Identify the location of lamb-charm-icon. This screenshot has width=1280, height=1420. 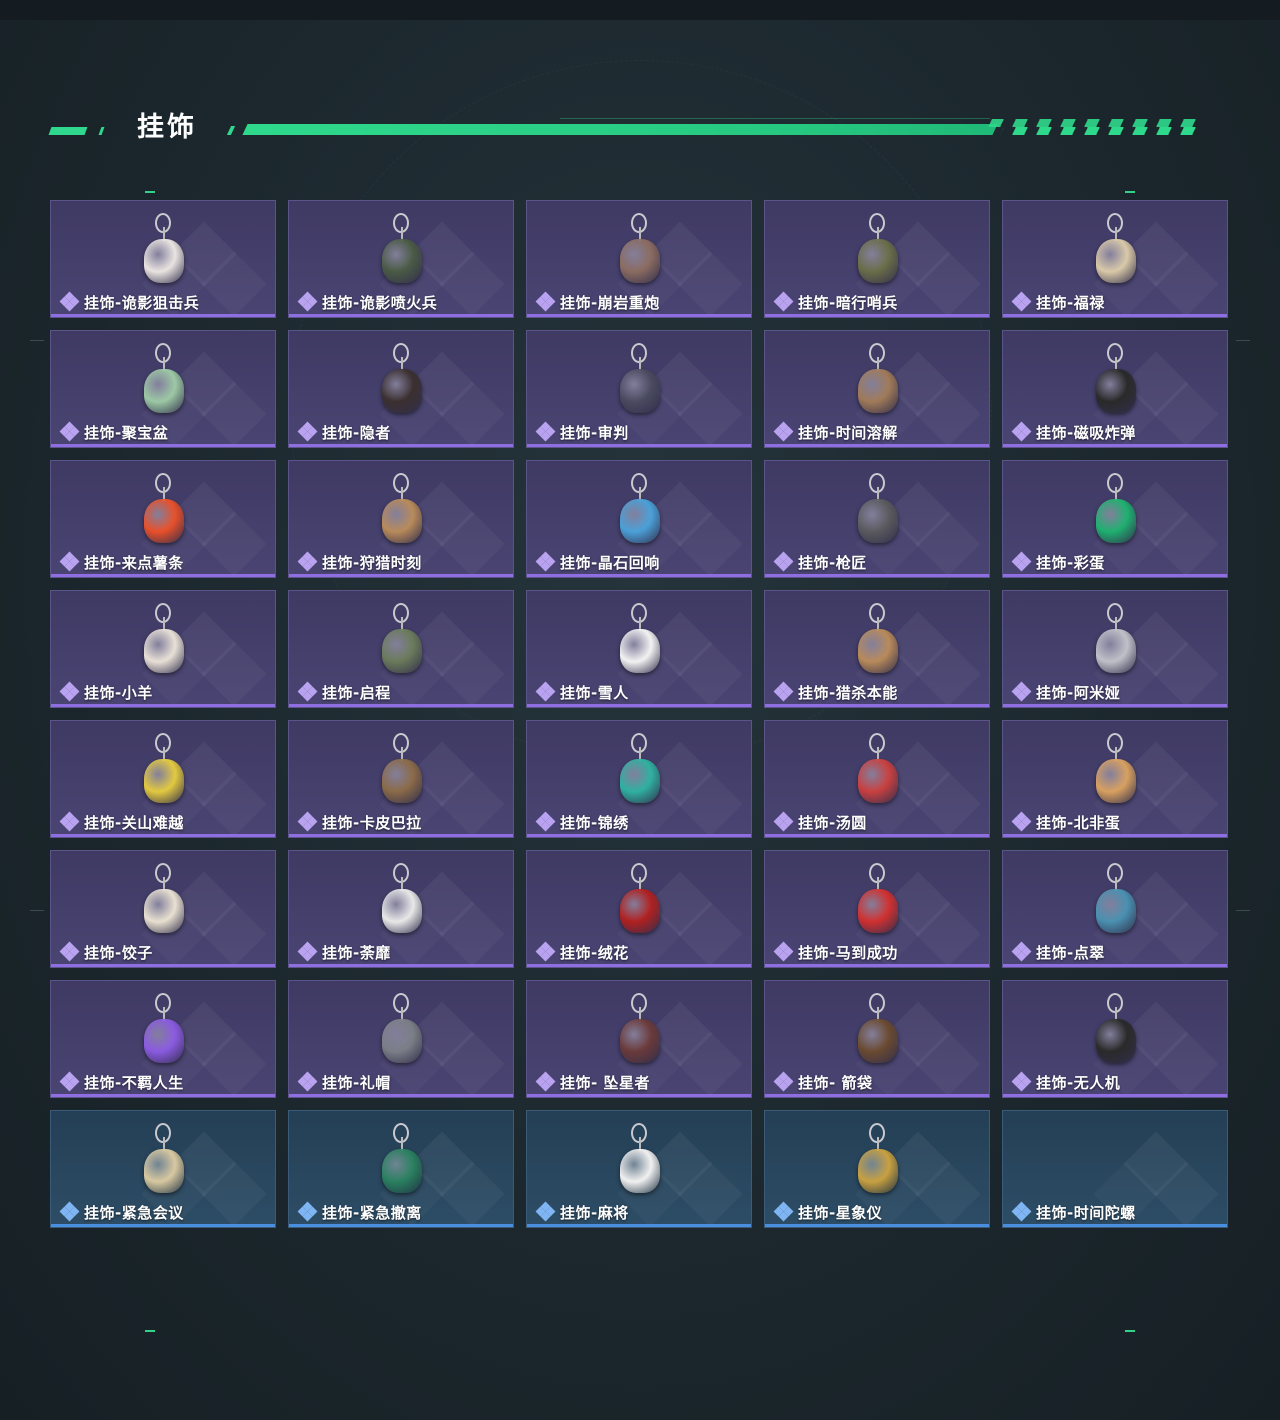
(164, 640).